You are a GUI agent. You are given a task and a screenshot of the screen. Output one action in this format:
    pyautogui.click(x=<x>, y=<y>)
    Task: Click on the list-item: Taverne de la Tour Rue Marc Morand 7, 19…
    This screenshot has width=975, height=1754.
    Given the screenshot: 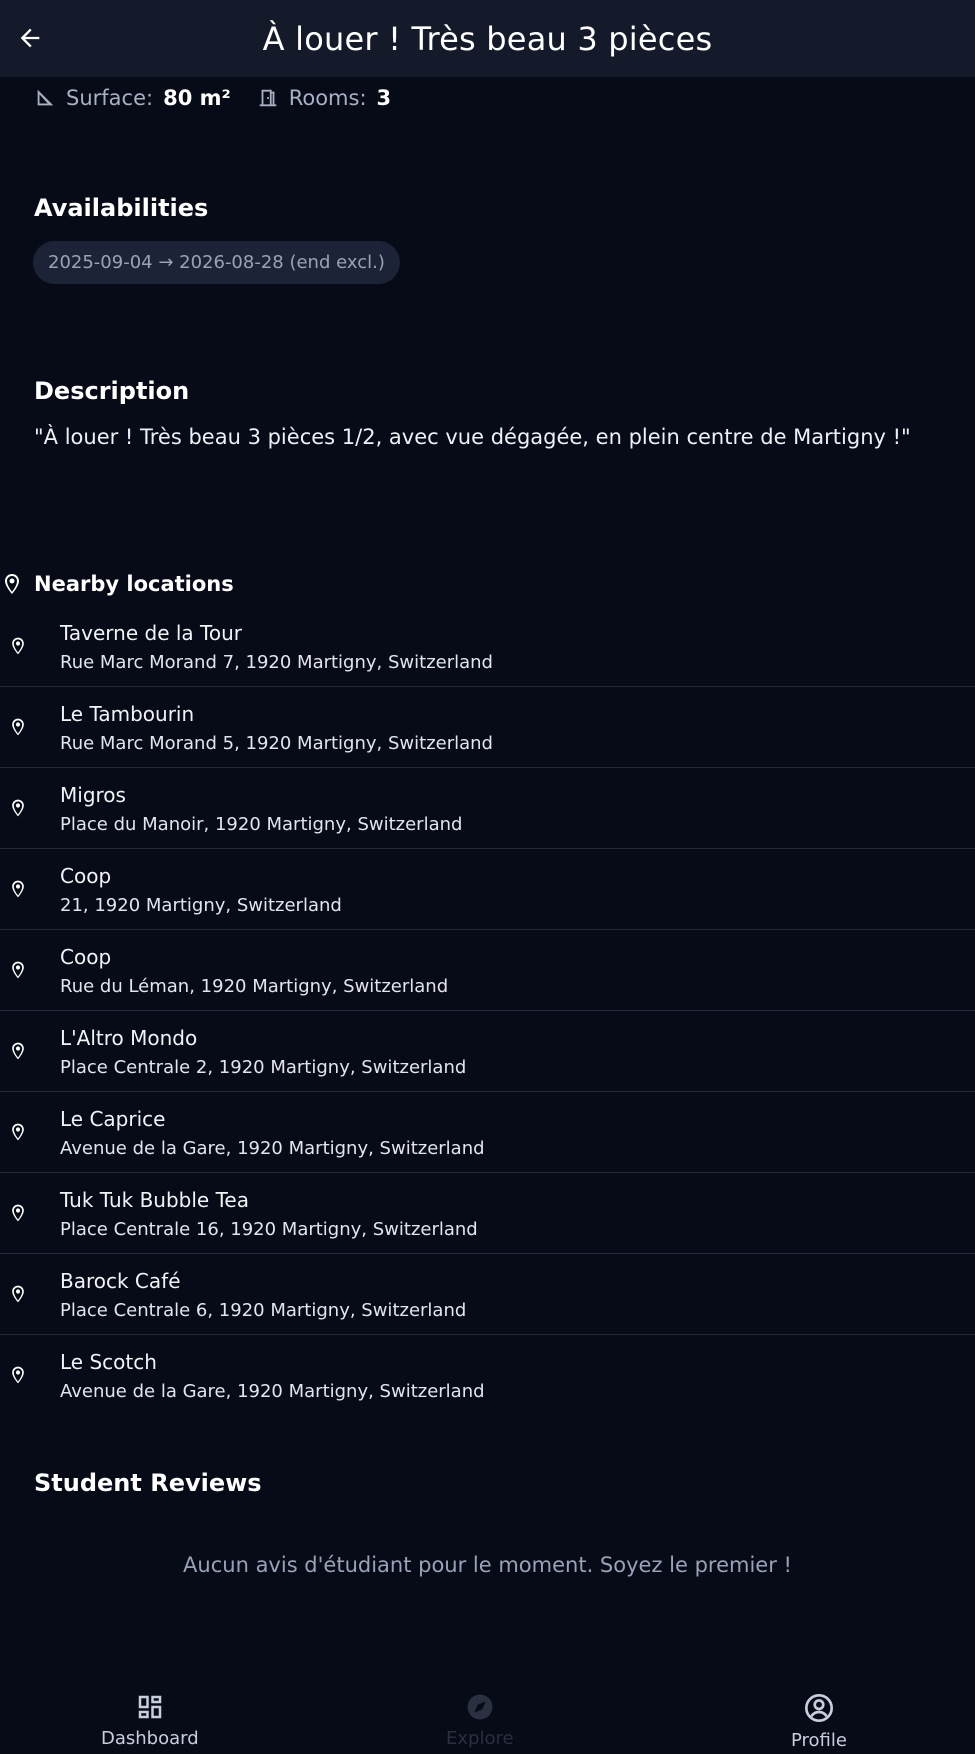 What is the action you would take?
    pyautogui.click(x=487, y=646)
    